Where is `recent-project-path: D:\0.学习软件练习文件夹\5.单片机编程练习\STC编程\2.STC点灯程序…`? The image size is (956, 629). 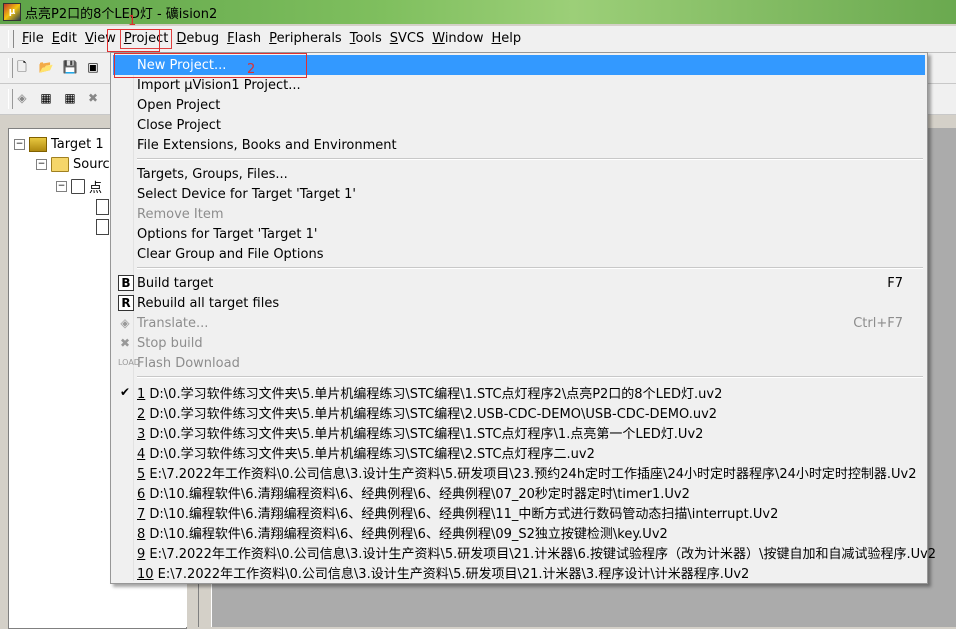 recent-project-path: D:\0.学习软件练习文件夹\5.单片机编程练习\STC编程\2.STC点灯程序… is located at coordinates (370, 454).